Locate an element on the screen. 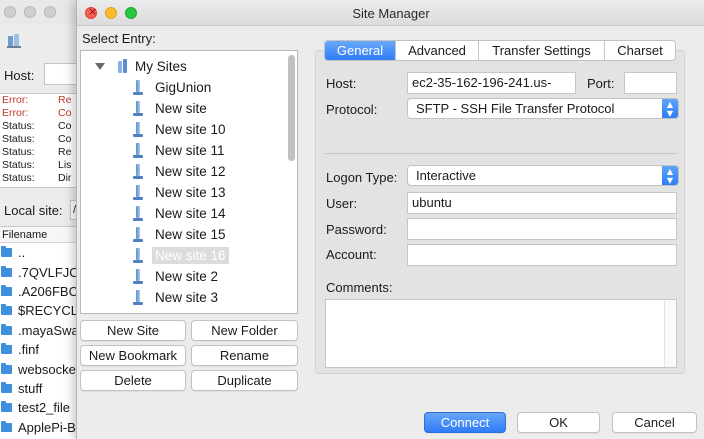 The image size is (704, 439). file-name: $RECYCL is located at coordinates (48, 311).